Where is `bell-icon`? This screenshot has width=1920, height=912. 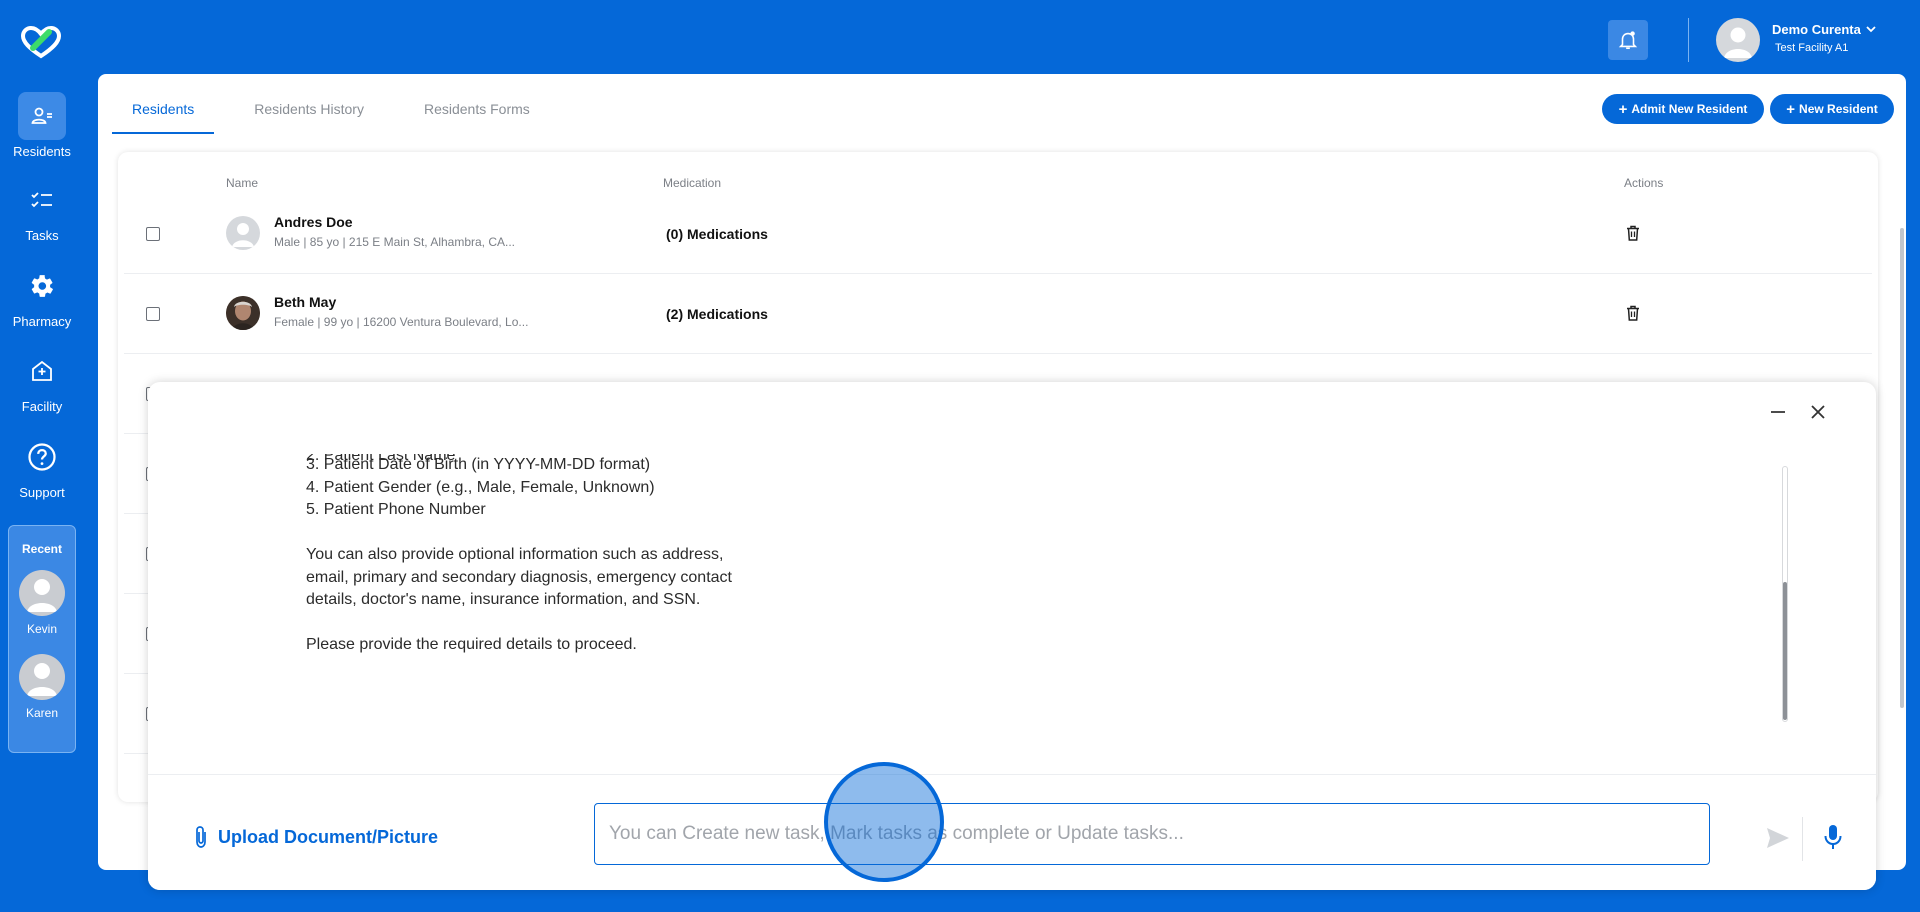
bell-icon is located at coordinates (1628, 40).